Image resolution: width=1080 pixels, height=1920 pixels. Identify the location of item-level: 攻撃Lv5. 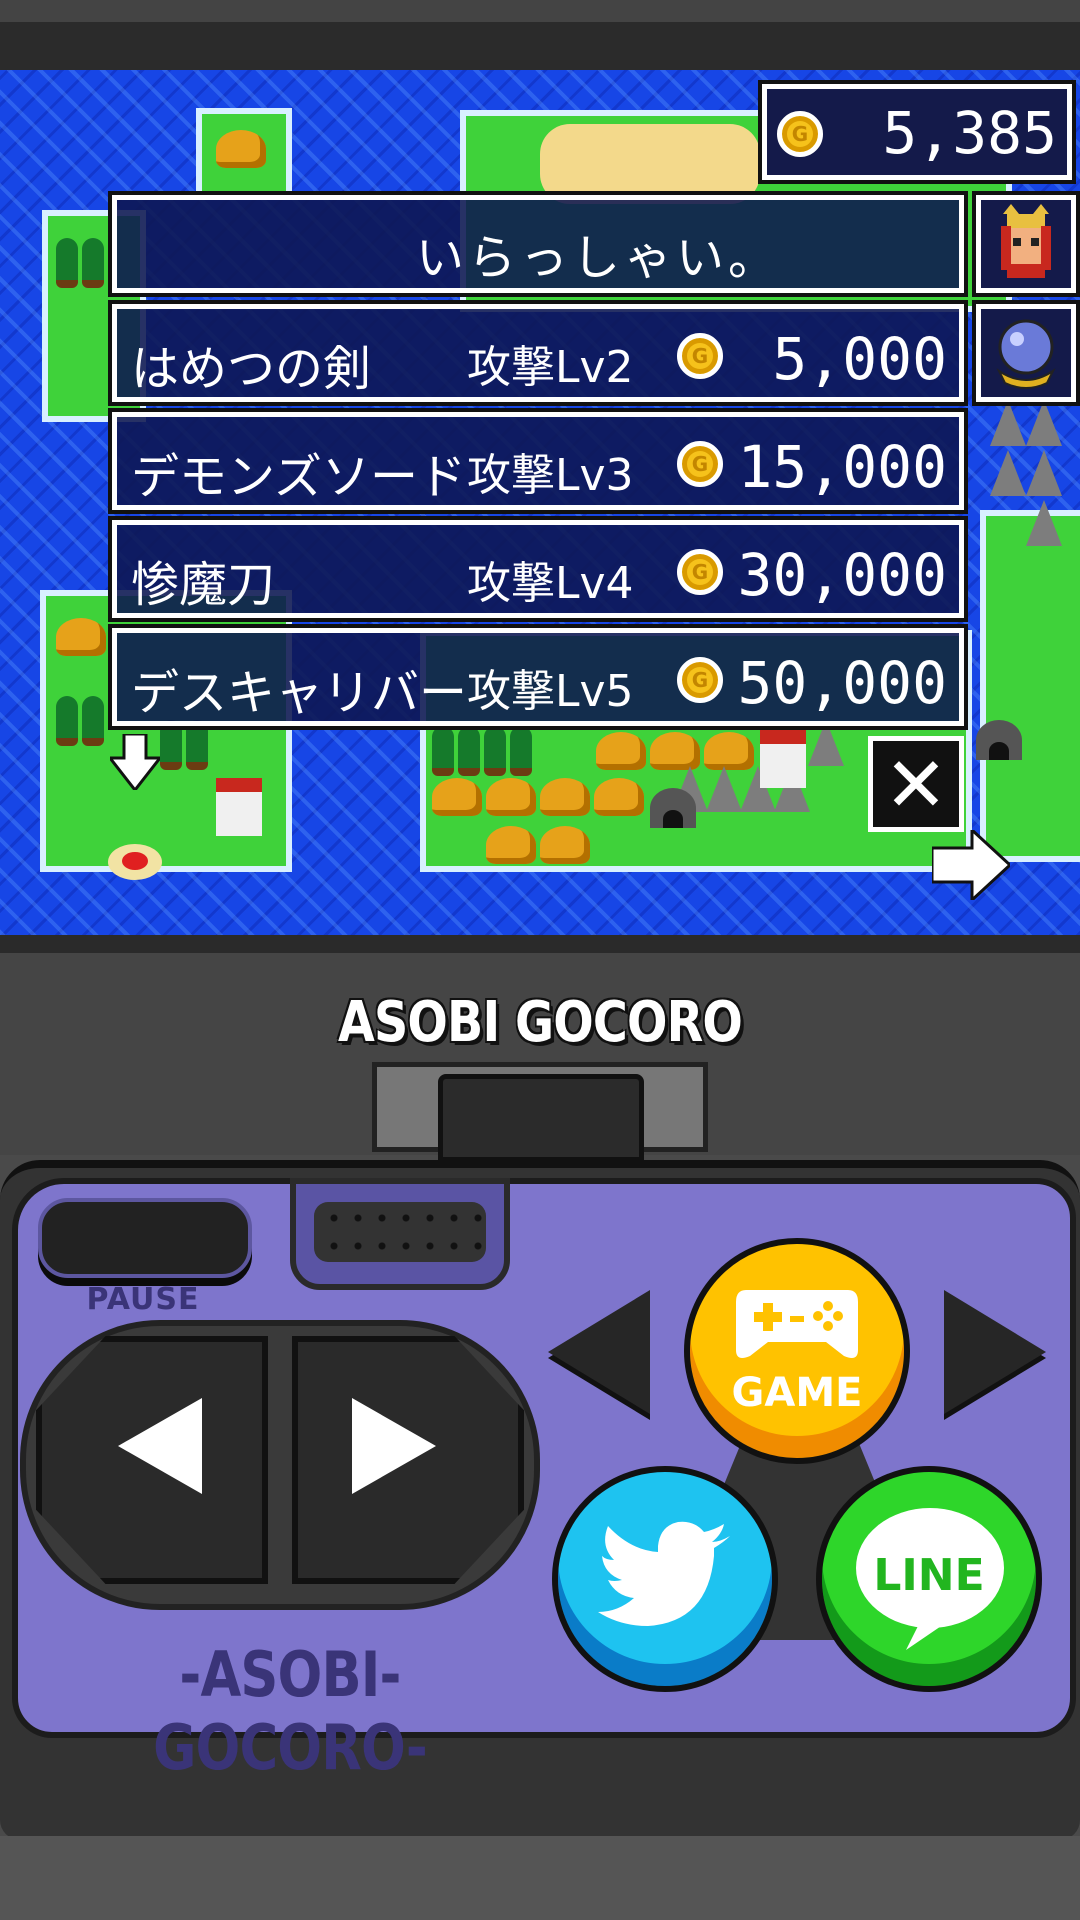
(550, 691).